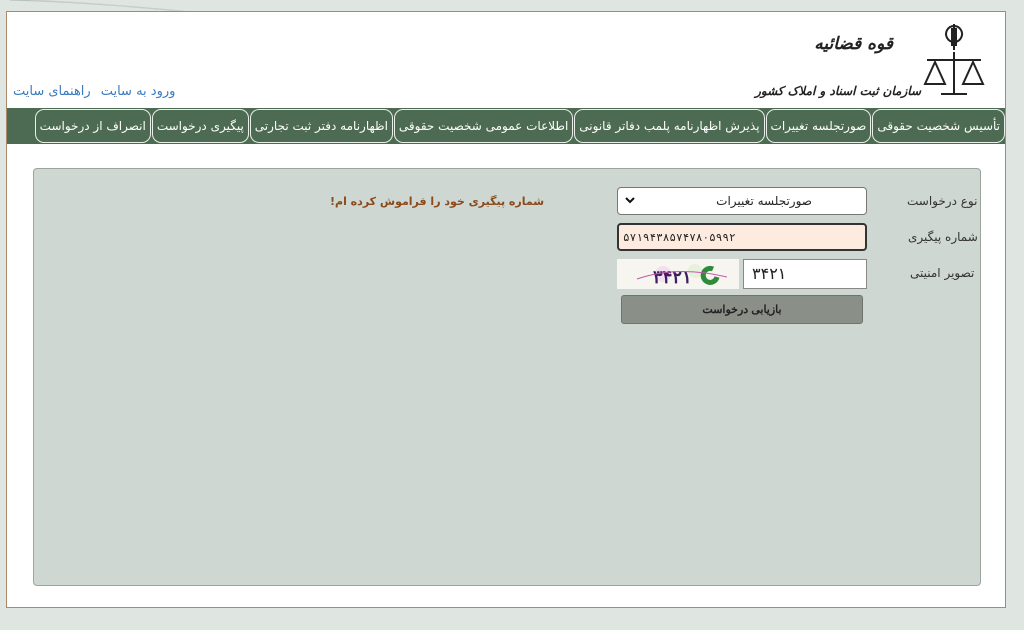  What do you see at coordinates (138, 91) in the screenshot?
I see `login-link: ورود به سایت` at bounding box center [138, 91].